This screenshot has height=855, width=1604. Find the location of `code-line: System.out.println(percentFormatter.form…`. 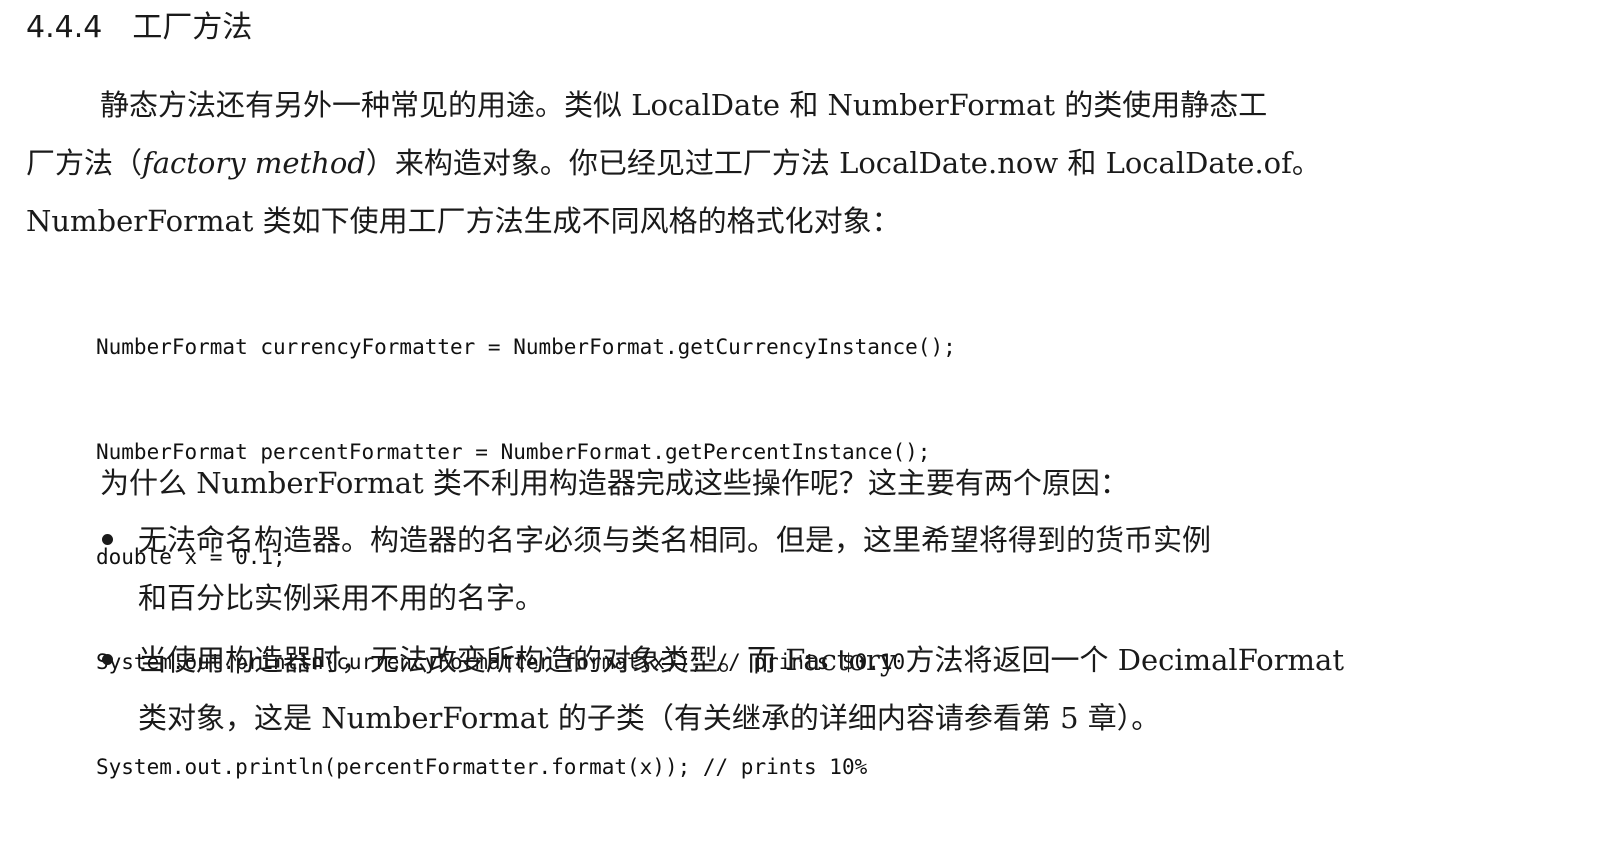

code-line: System.out.println(percentFormatter.form… is located at coordinates (482, 767).